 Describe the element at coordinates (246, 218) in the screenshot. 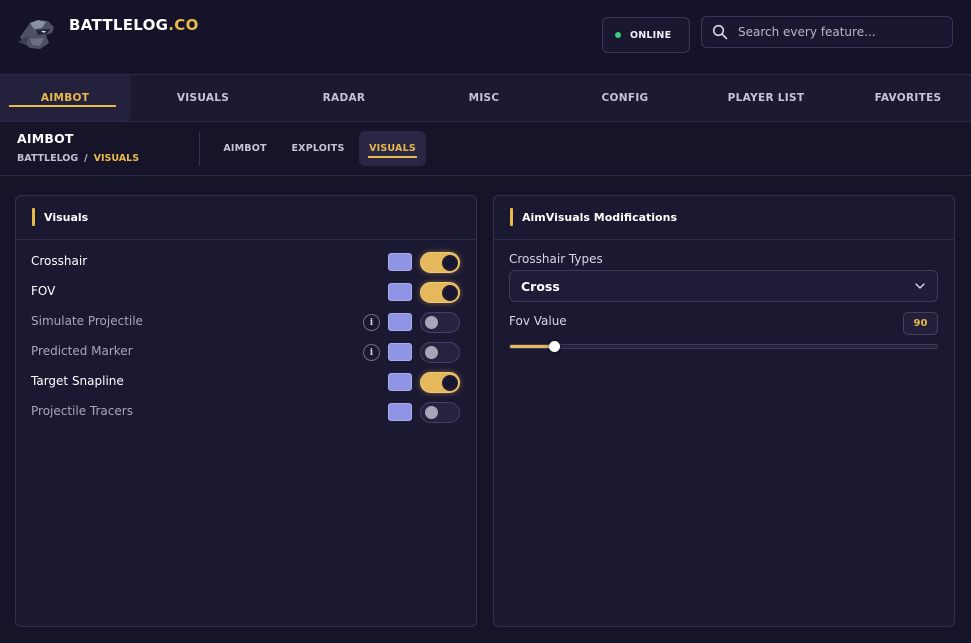

I see `panel-header: Visuals` at that location.